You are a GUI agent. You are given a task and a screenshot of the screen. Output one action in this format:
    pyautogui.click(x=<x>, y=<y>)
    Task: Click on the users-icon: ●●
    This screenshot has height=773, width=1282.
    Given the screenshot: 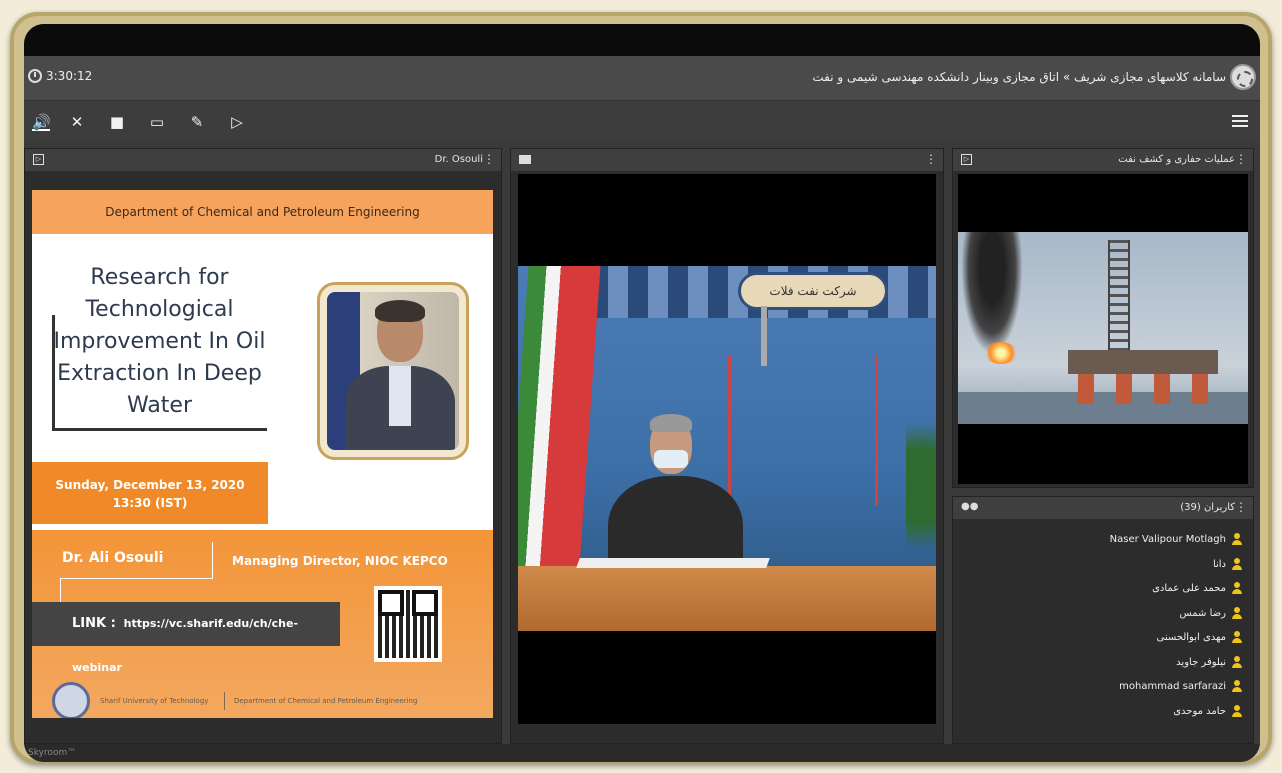 What is the action you would take?
    pyautogui.click(x=970, y=506)
    